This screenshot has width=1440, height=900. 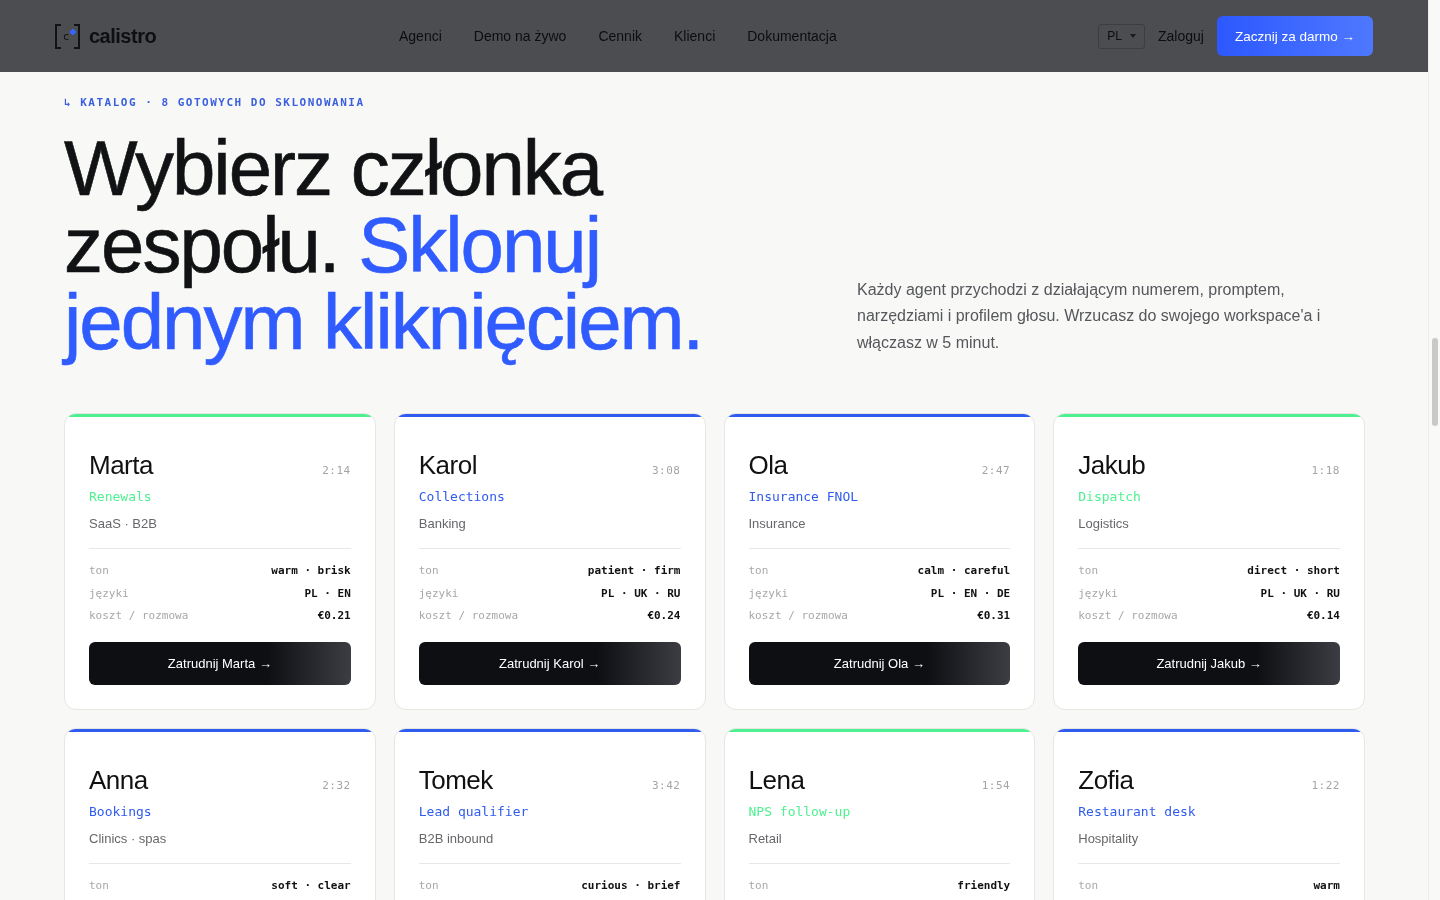 What do you see at coordinates (336, 470) in the screenshot?
I see `duration-text: 2:14` at bounding box center [336, 470].